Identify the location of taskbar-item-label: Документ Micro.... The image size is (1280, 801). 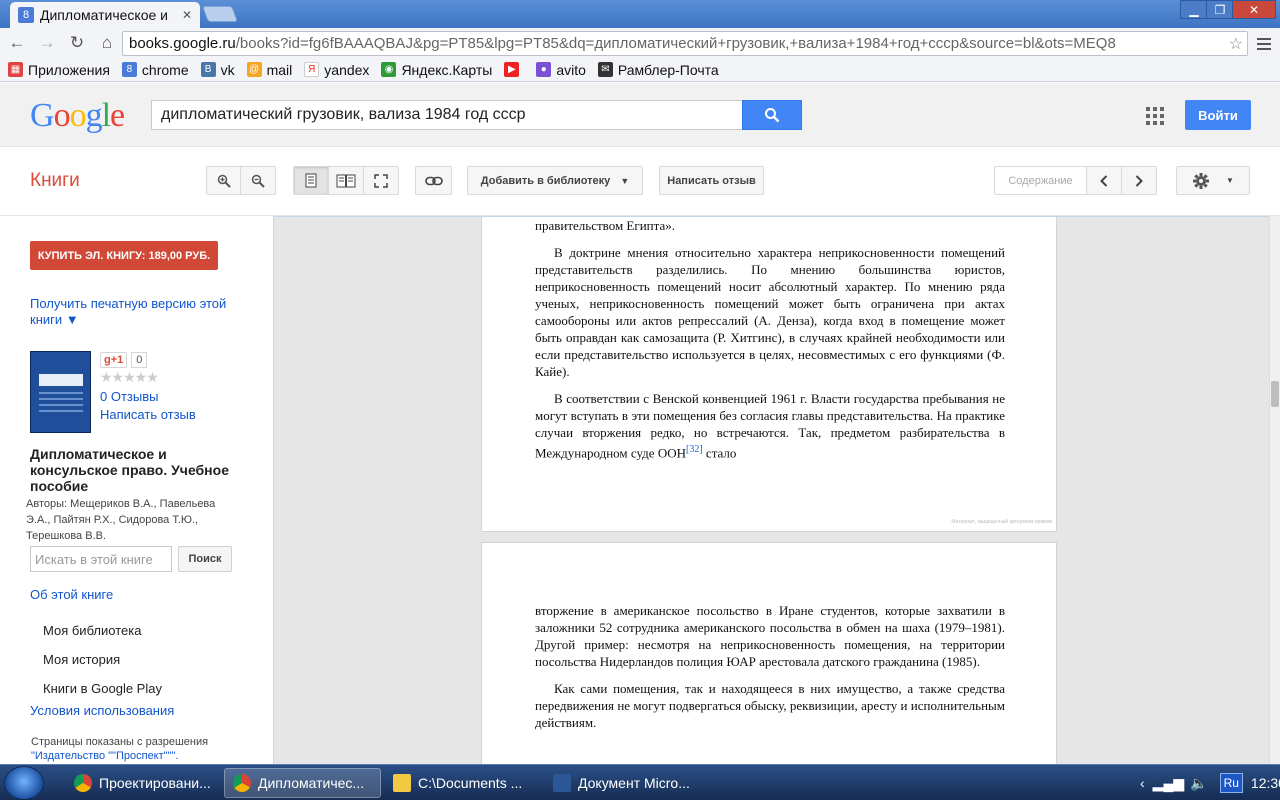
(634, 783).